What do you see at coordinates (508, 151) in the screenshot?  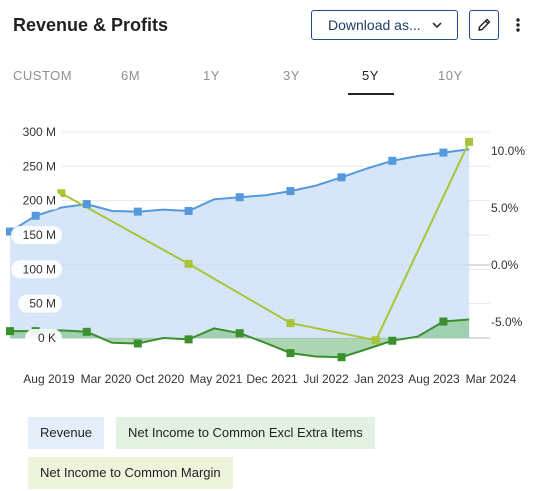 I see `y-right-tick-label: 10.0%` at bounding box center [508, 151].